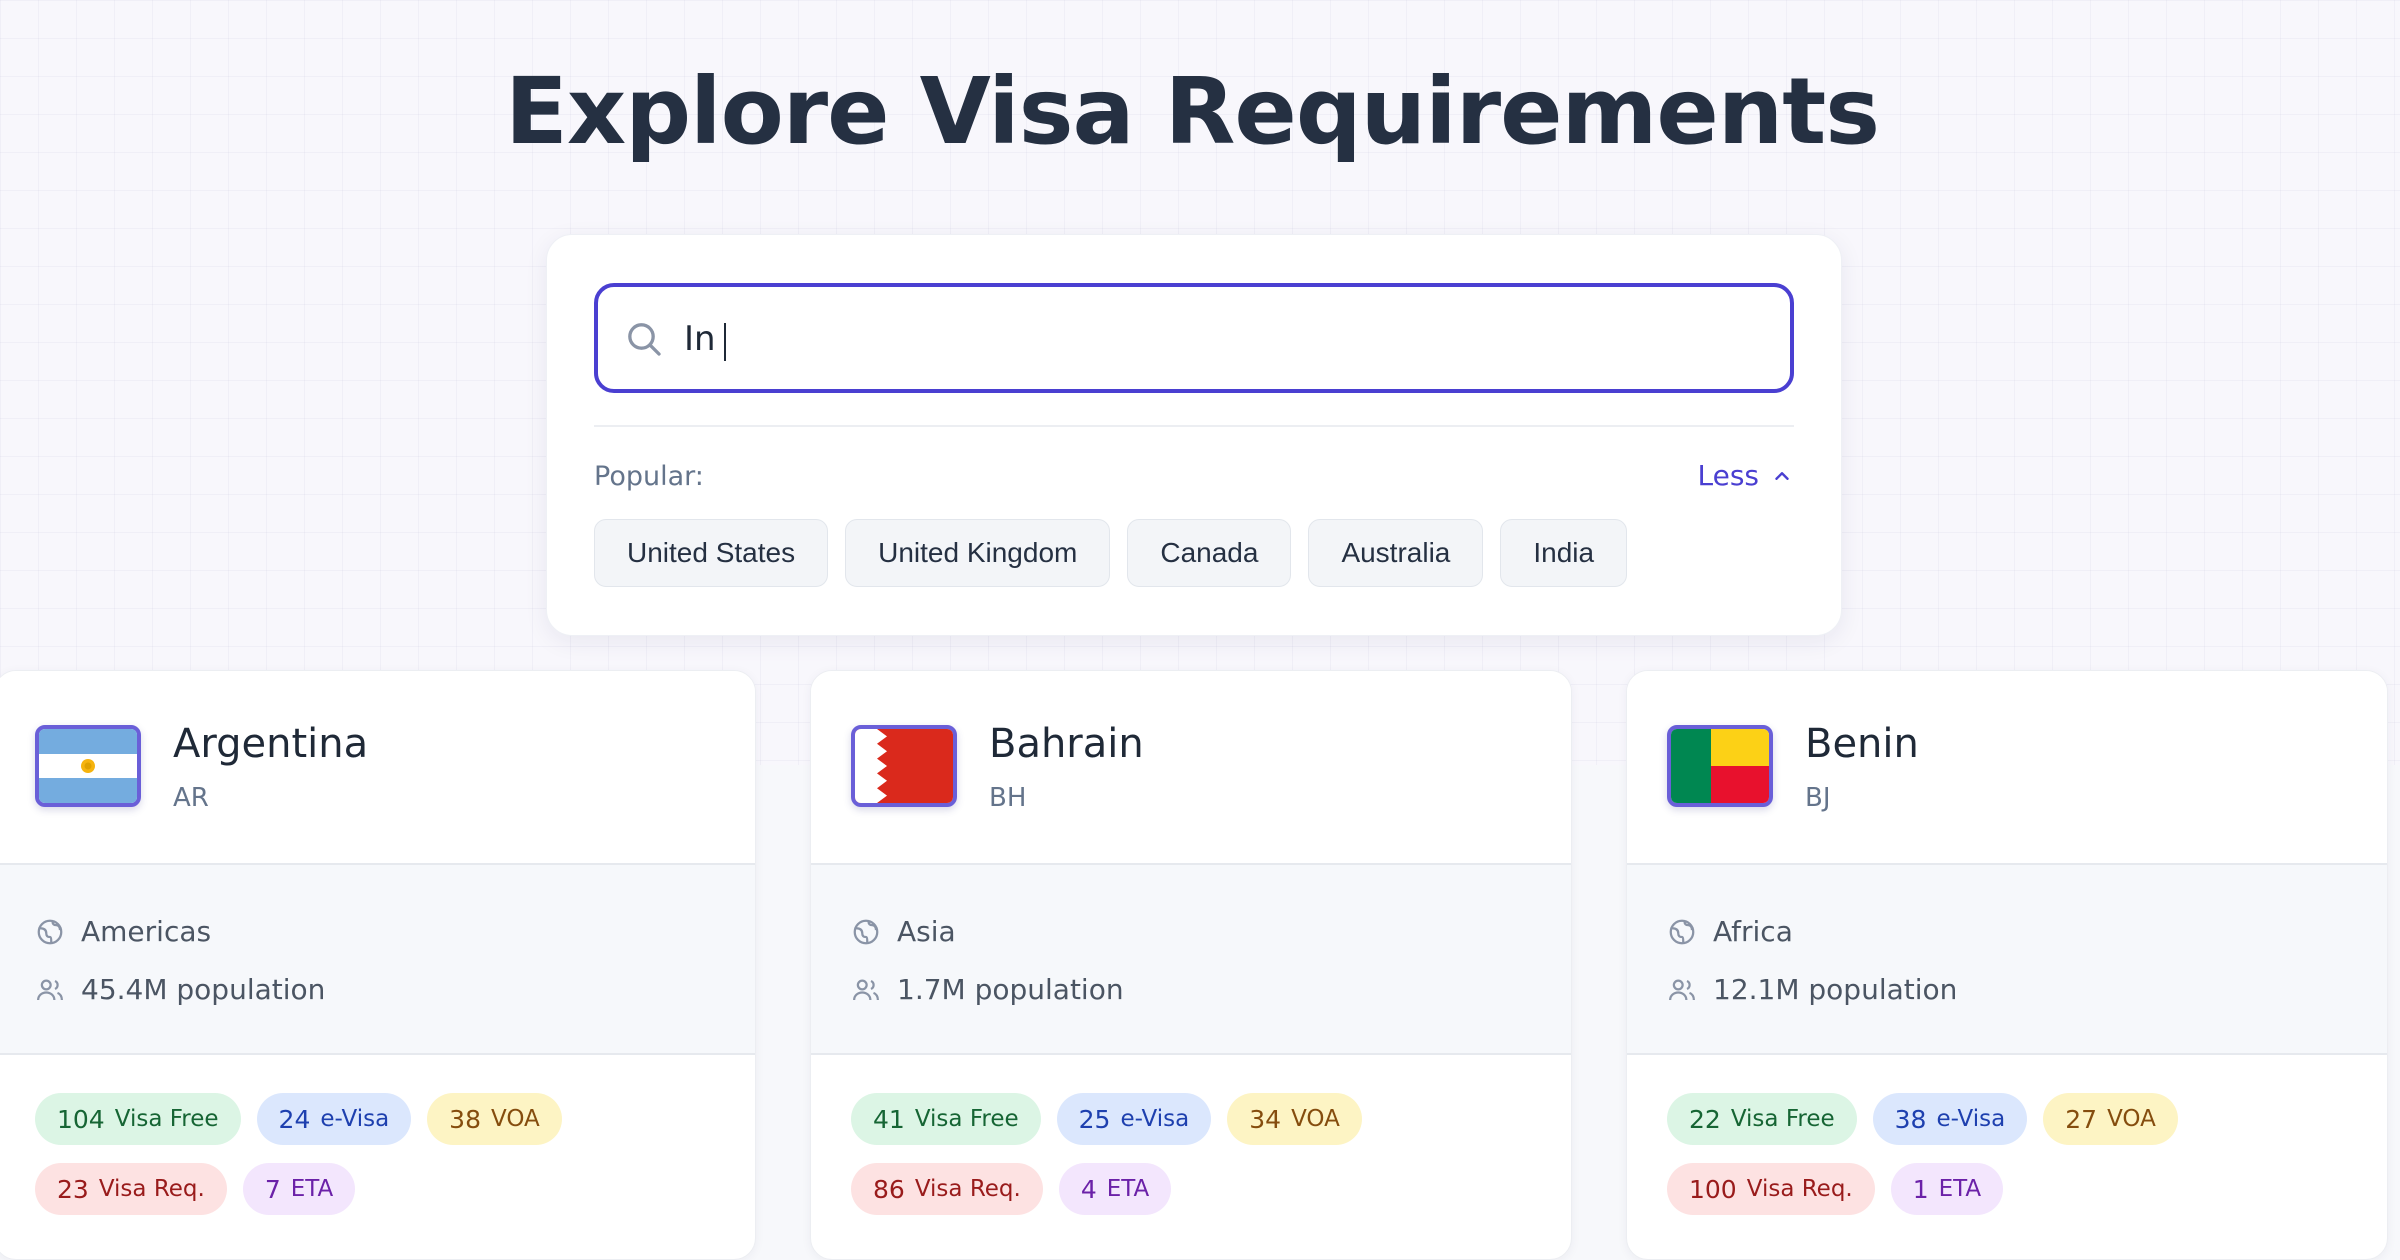 The height and width of the screenshot is (1260, 2400). What do you see at coordinates (2007, 959) in the screenshot?
I see `country-meta: Africa 12.1M population` at bounding box center [2007, 959].